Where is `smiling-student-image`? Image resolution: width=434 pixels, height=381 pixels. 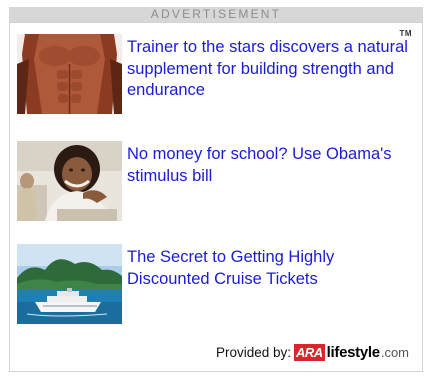
smiling-student-image is located at coordinates (69, 181).